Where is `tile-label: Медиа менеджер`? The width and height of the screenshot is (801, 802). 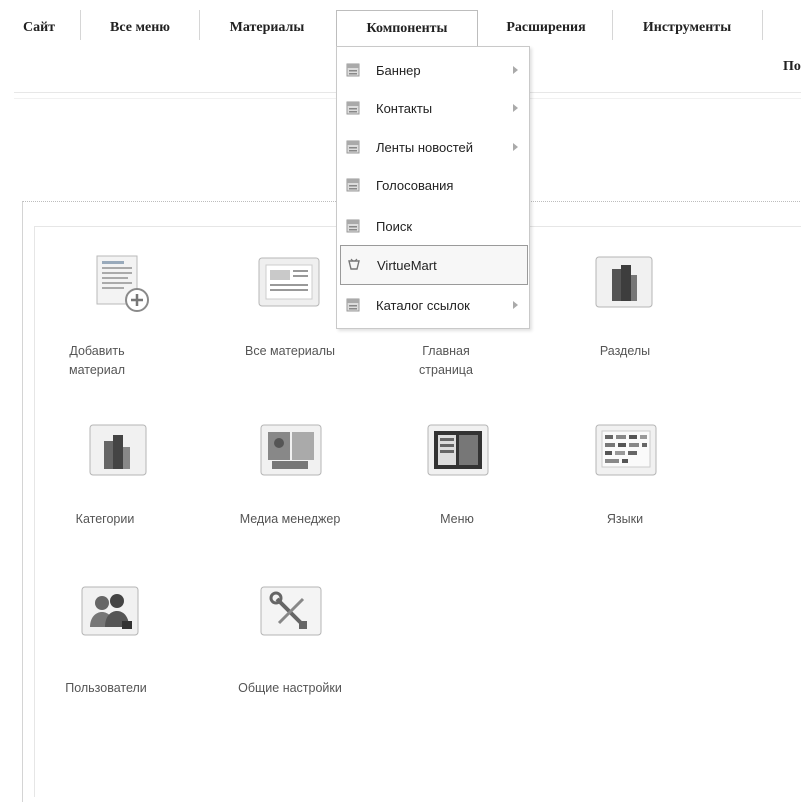 tile-label: Медиа менеджер is located at coordinates (290, 519).